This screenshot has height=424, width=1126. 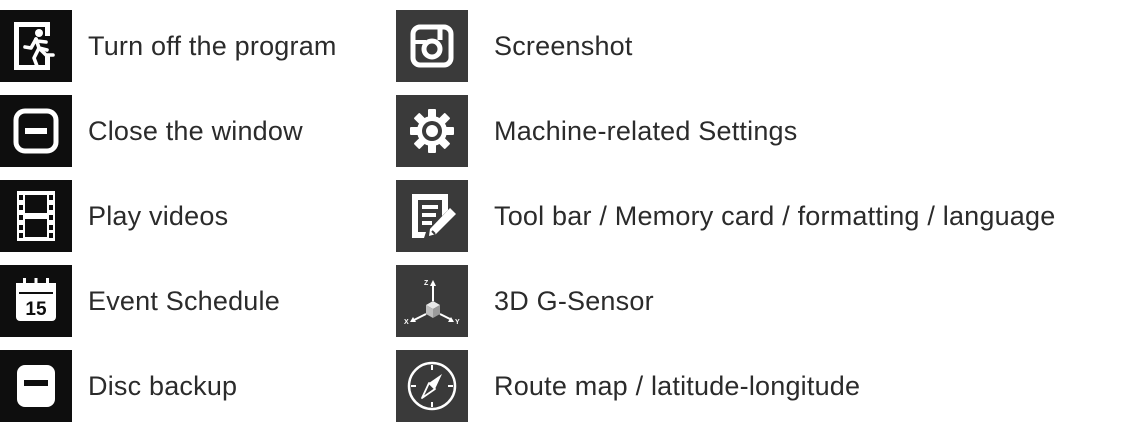 What do you see at coordinates (563, 45) in the screenshot?
I see `item-label: Screenshot` at bounding box center [563, 45].